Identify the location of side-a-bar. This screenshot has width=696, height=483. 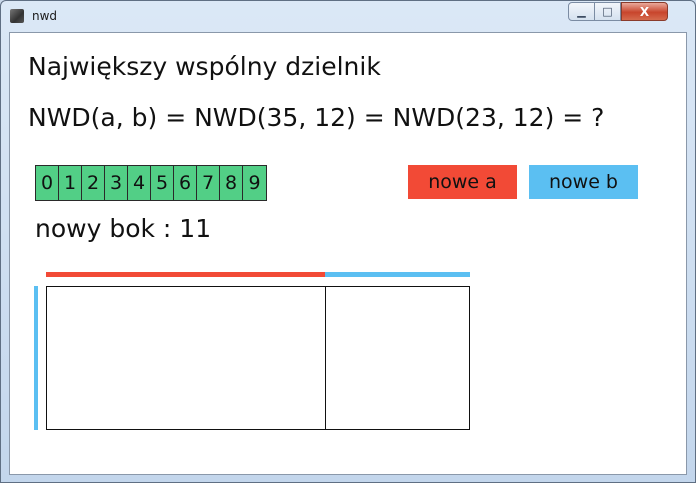
(185, 274).